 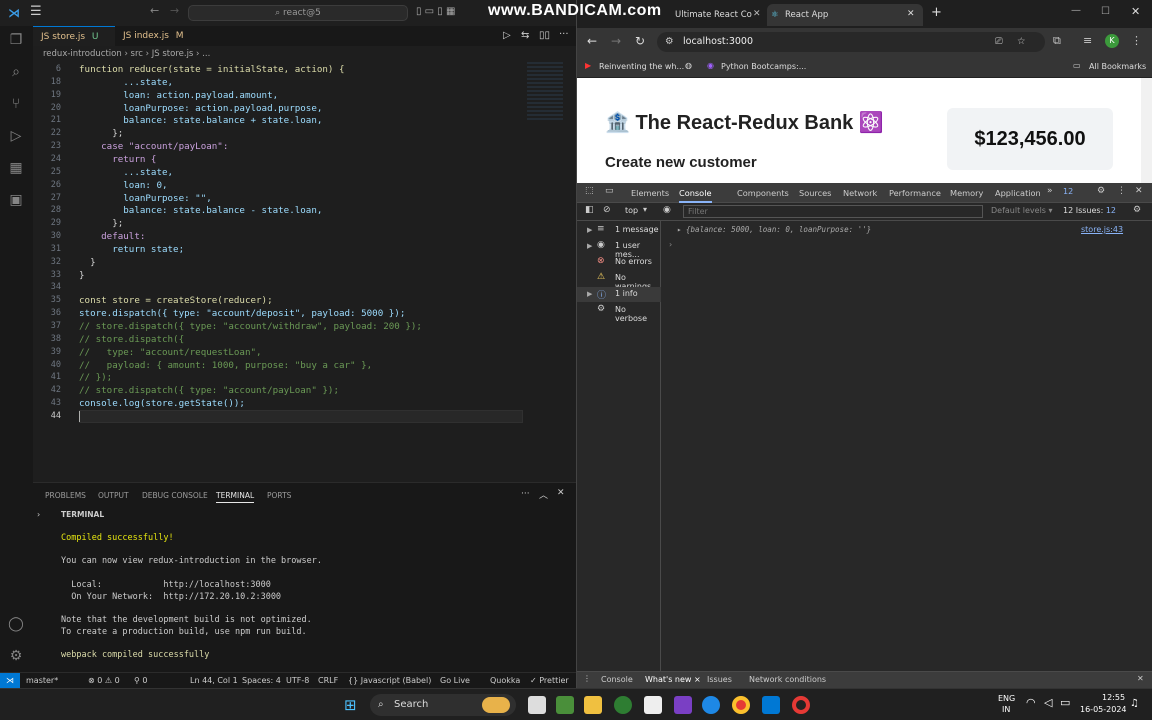 I want to click on battery-icon: ▭, so click(x=1065, y=702).